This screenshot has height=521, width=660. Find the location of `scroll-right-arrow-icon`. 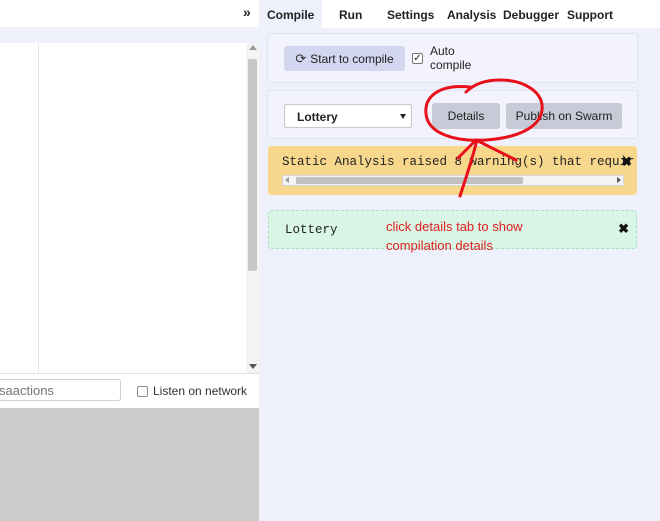

scroll-right-arrow-icon is located at coordinates (619, 180).